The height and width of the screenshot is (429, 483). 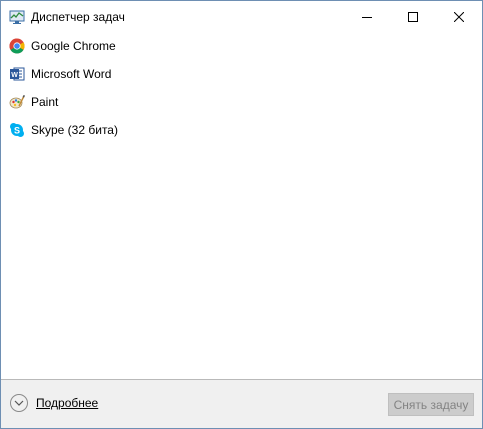 I want to click on close-button, so click(x=459, y=16).